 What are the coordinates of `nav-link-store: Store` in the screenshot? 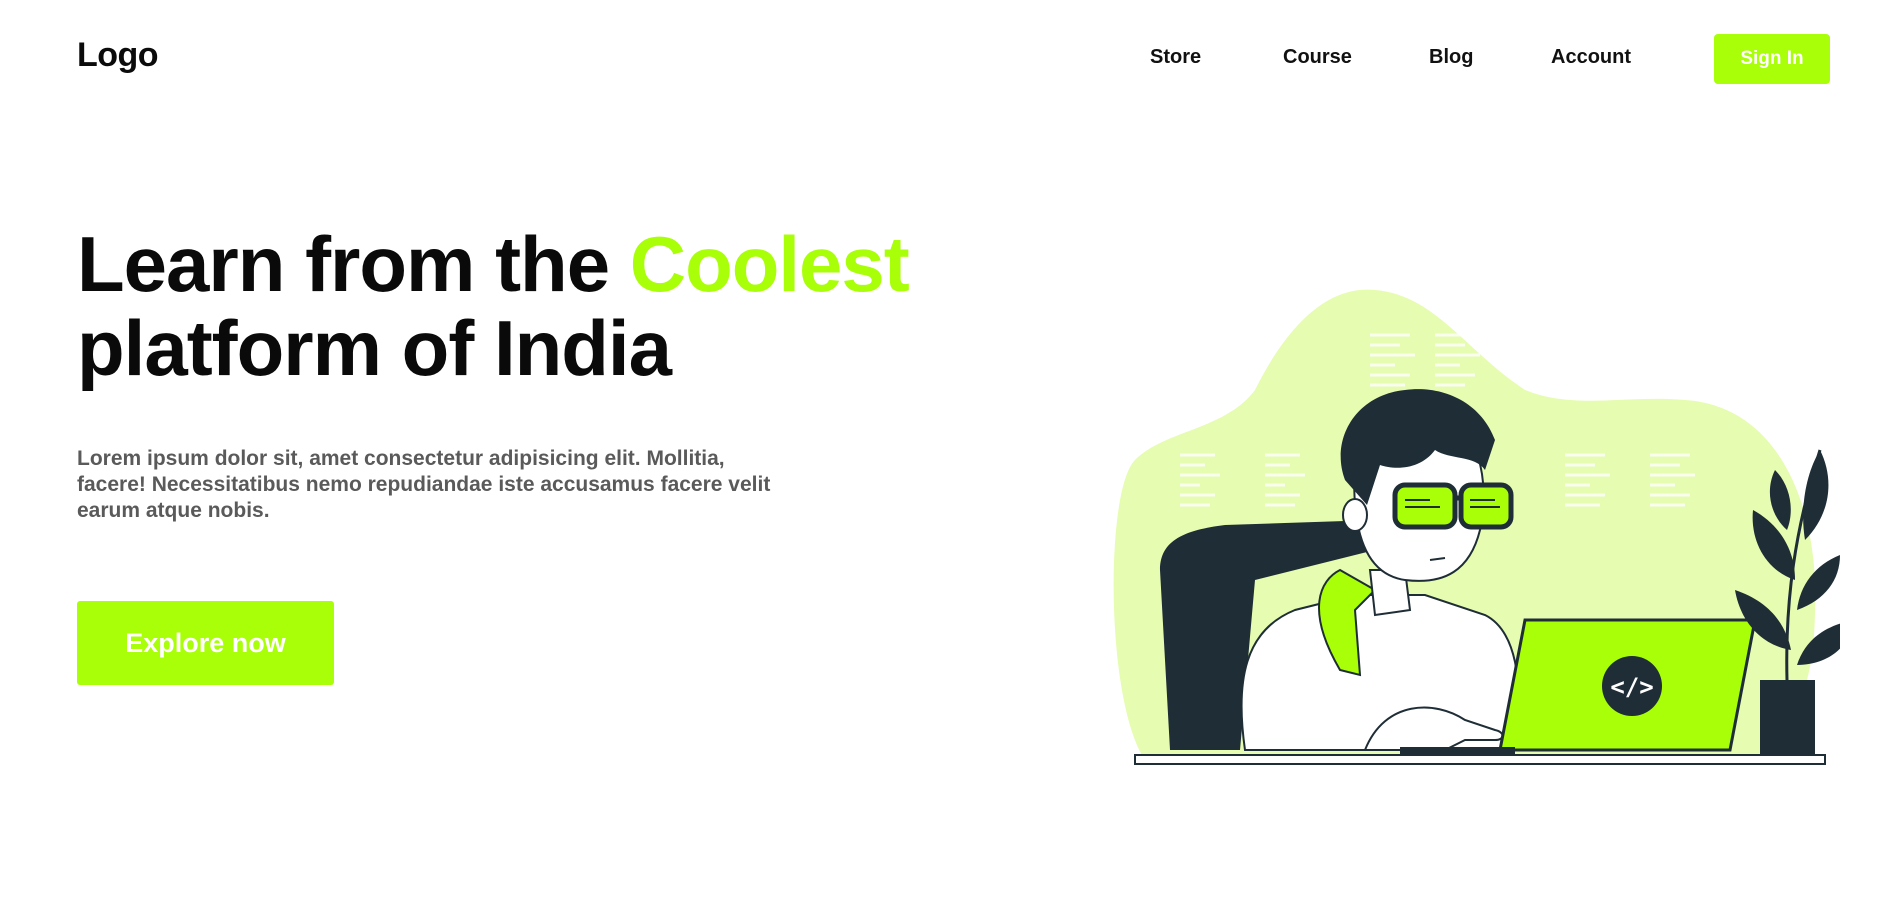 It's located at (1175, 60).